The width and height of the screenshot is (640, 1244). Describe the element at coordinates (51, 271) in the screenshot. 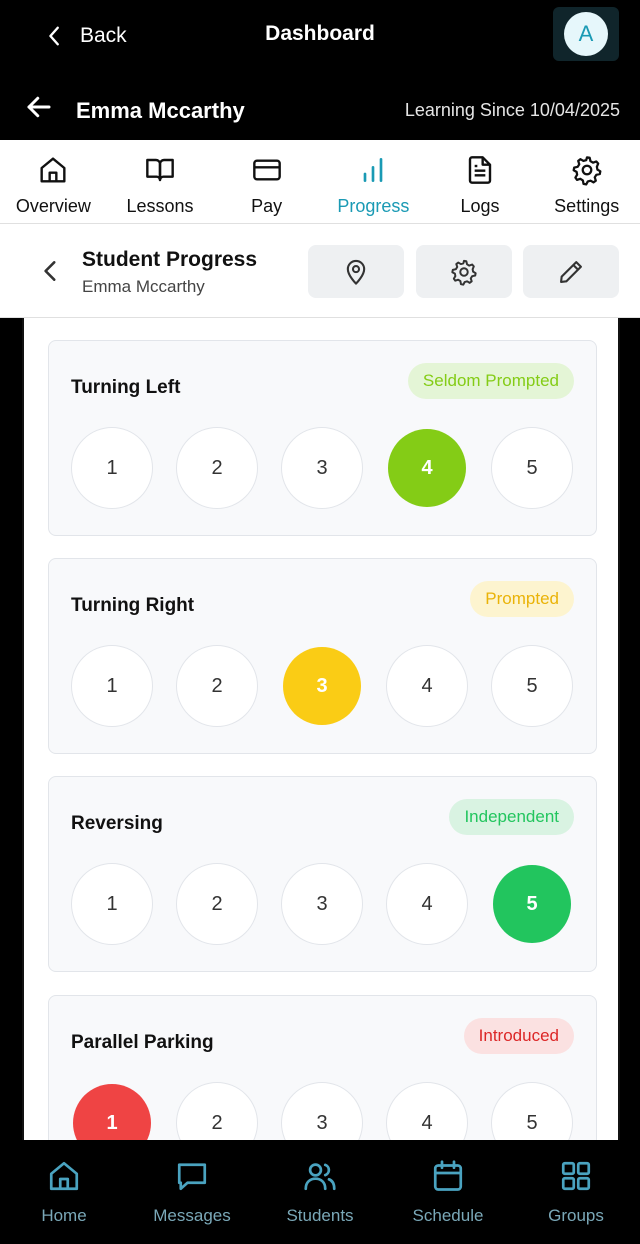

I see `chevron-left-icon` at that location.